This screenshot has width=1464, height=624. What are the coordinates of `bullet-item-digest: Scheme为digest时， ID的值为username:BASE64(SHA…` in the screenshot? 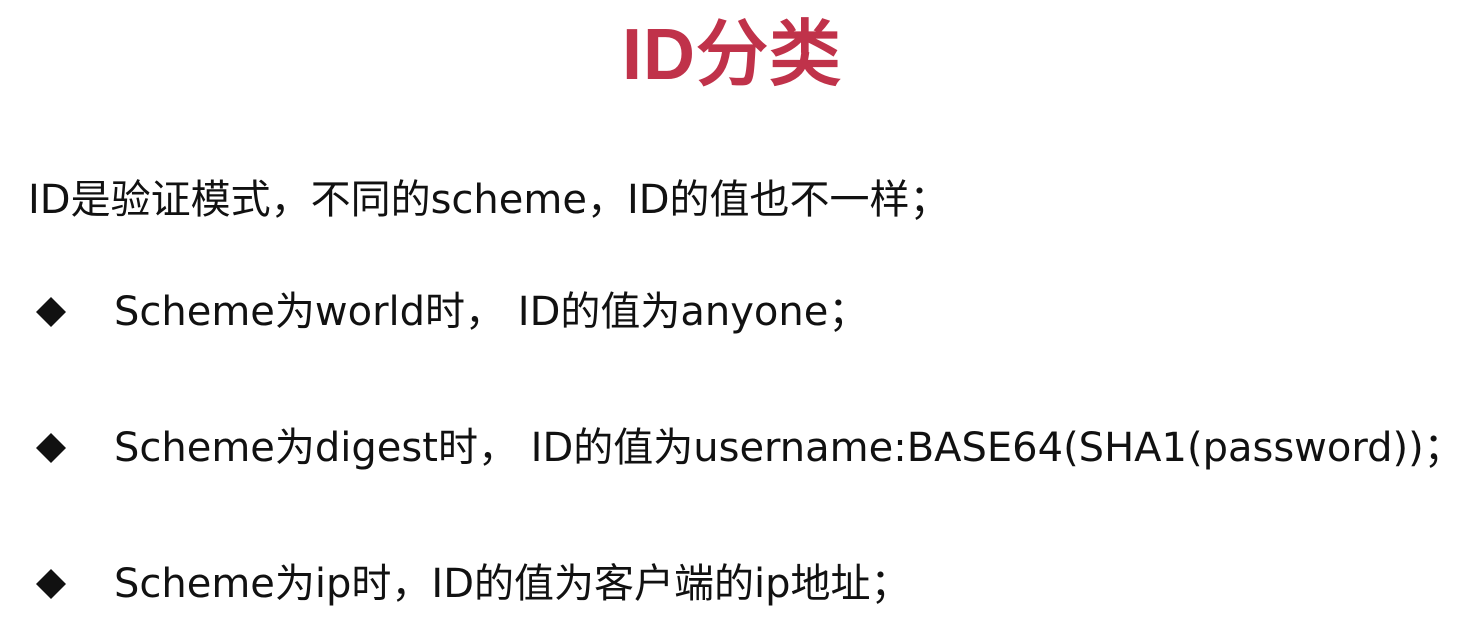 It's located at (746, 448).